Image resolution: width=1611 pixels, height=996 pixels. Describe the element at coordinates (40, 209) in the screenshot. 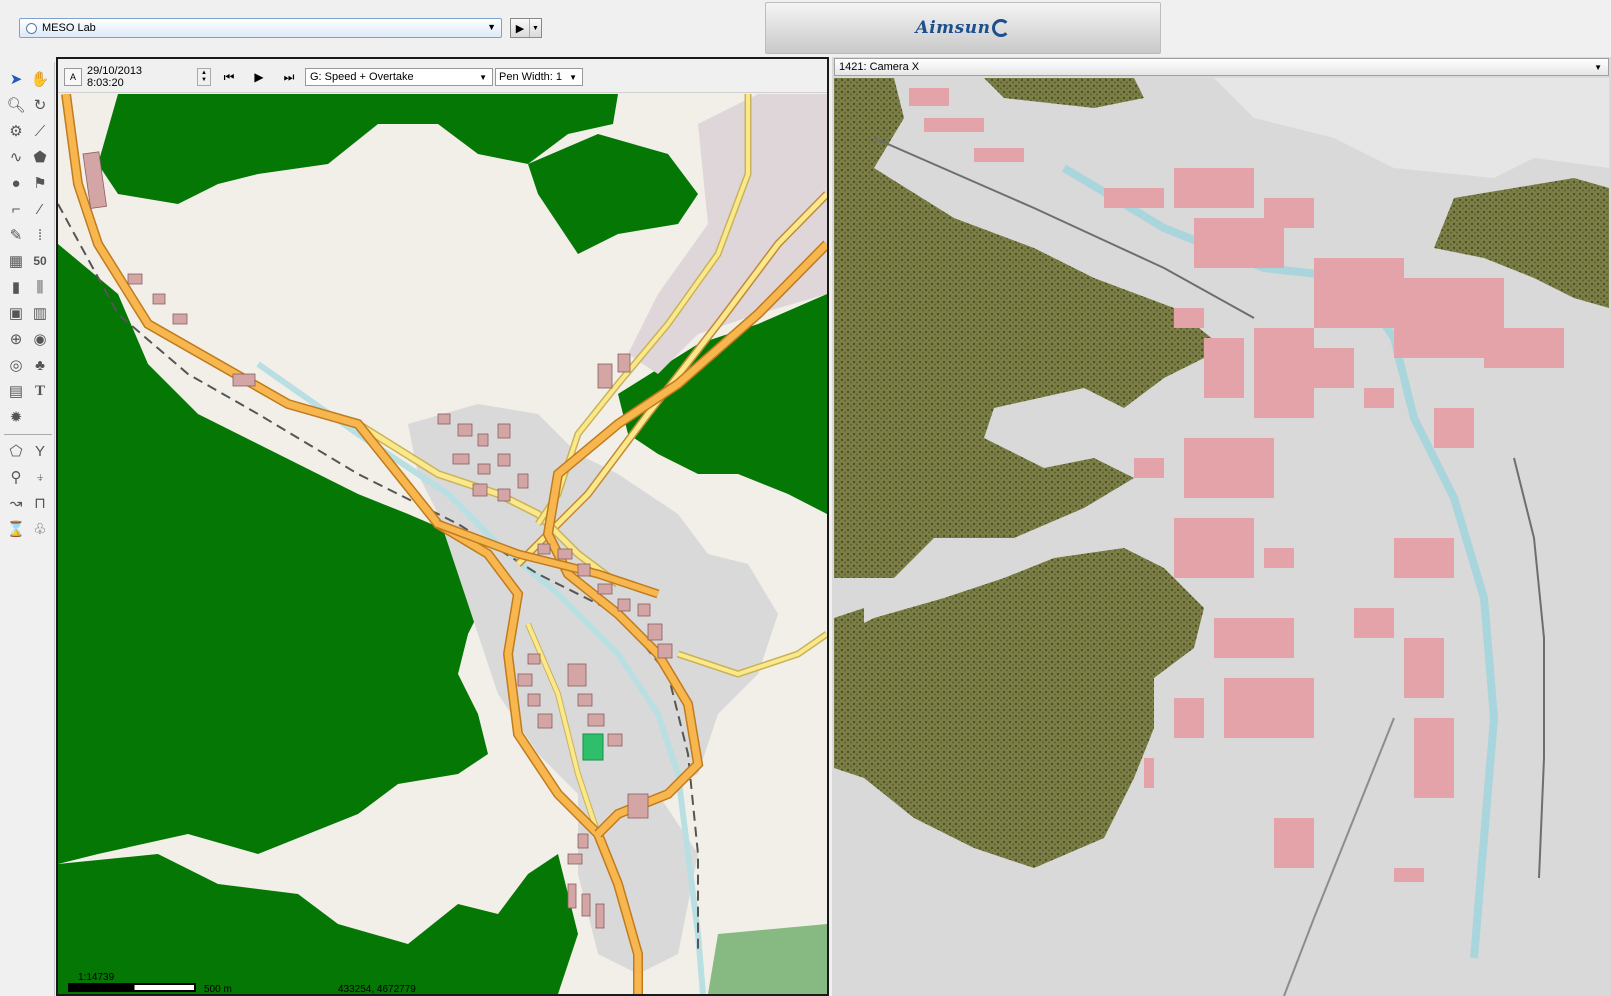

I see `edge-icon: ⁄` at that location.